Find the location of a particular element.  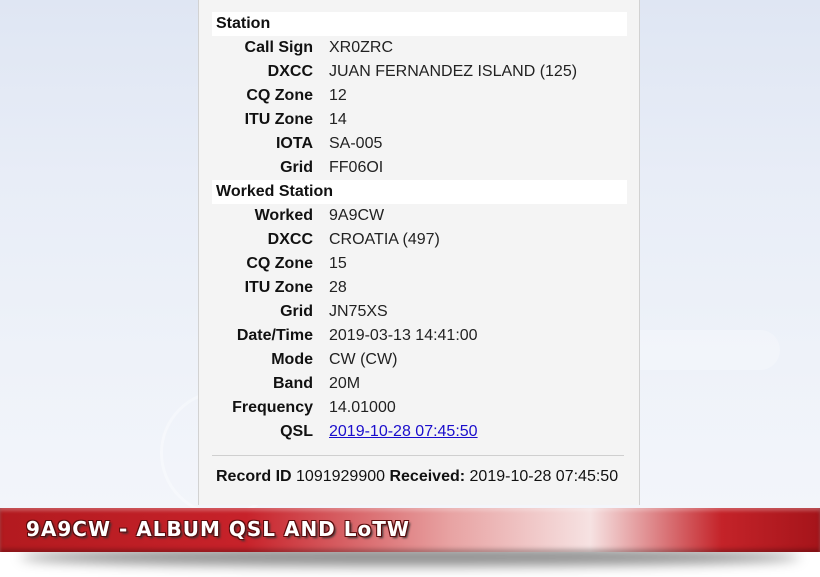

field-value: CROATIA (497) is located at coordinates (384, 239).